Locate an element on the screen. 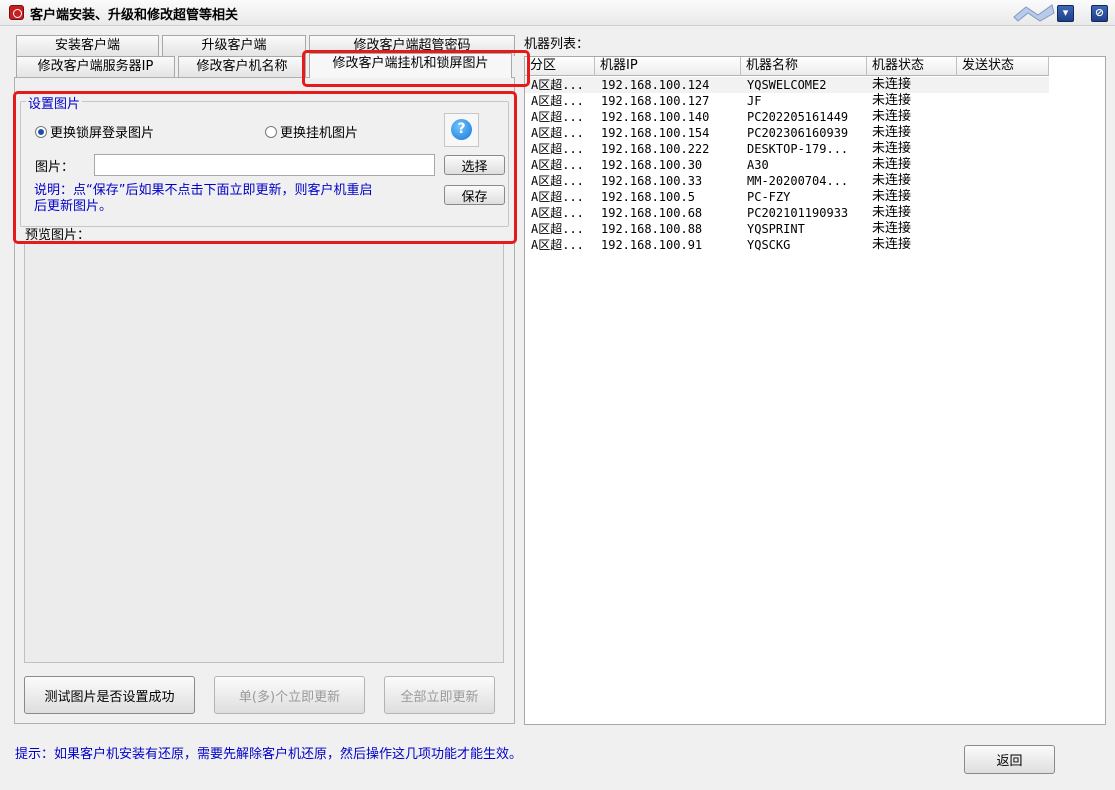  minimize-button: ▾ is located at coordinates (1065, 13).